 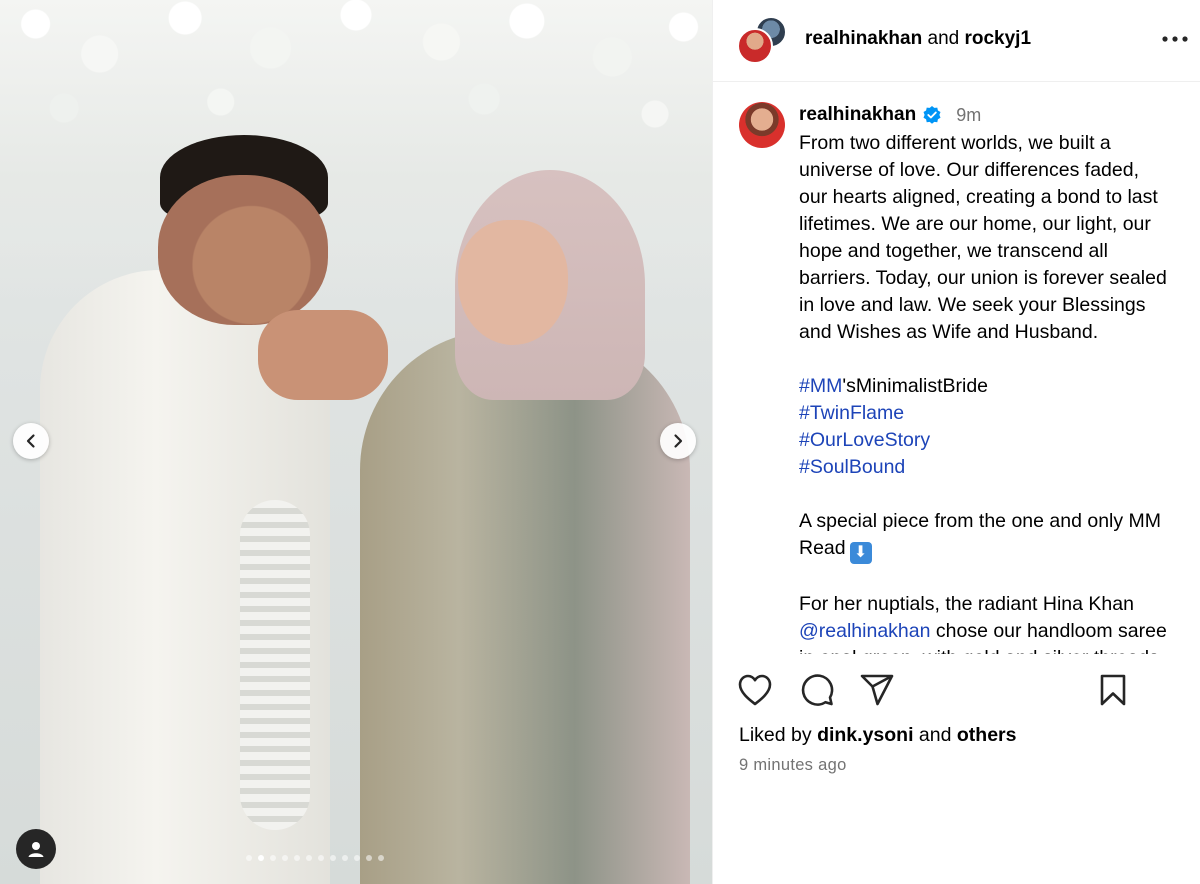 What do you see at coordinates (857, 115) in the screenshot?
I see `caption-username: realhinakhan` at bounding box center [857, 115].